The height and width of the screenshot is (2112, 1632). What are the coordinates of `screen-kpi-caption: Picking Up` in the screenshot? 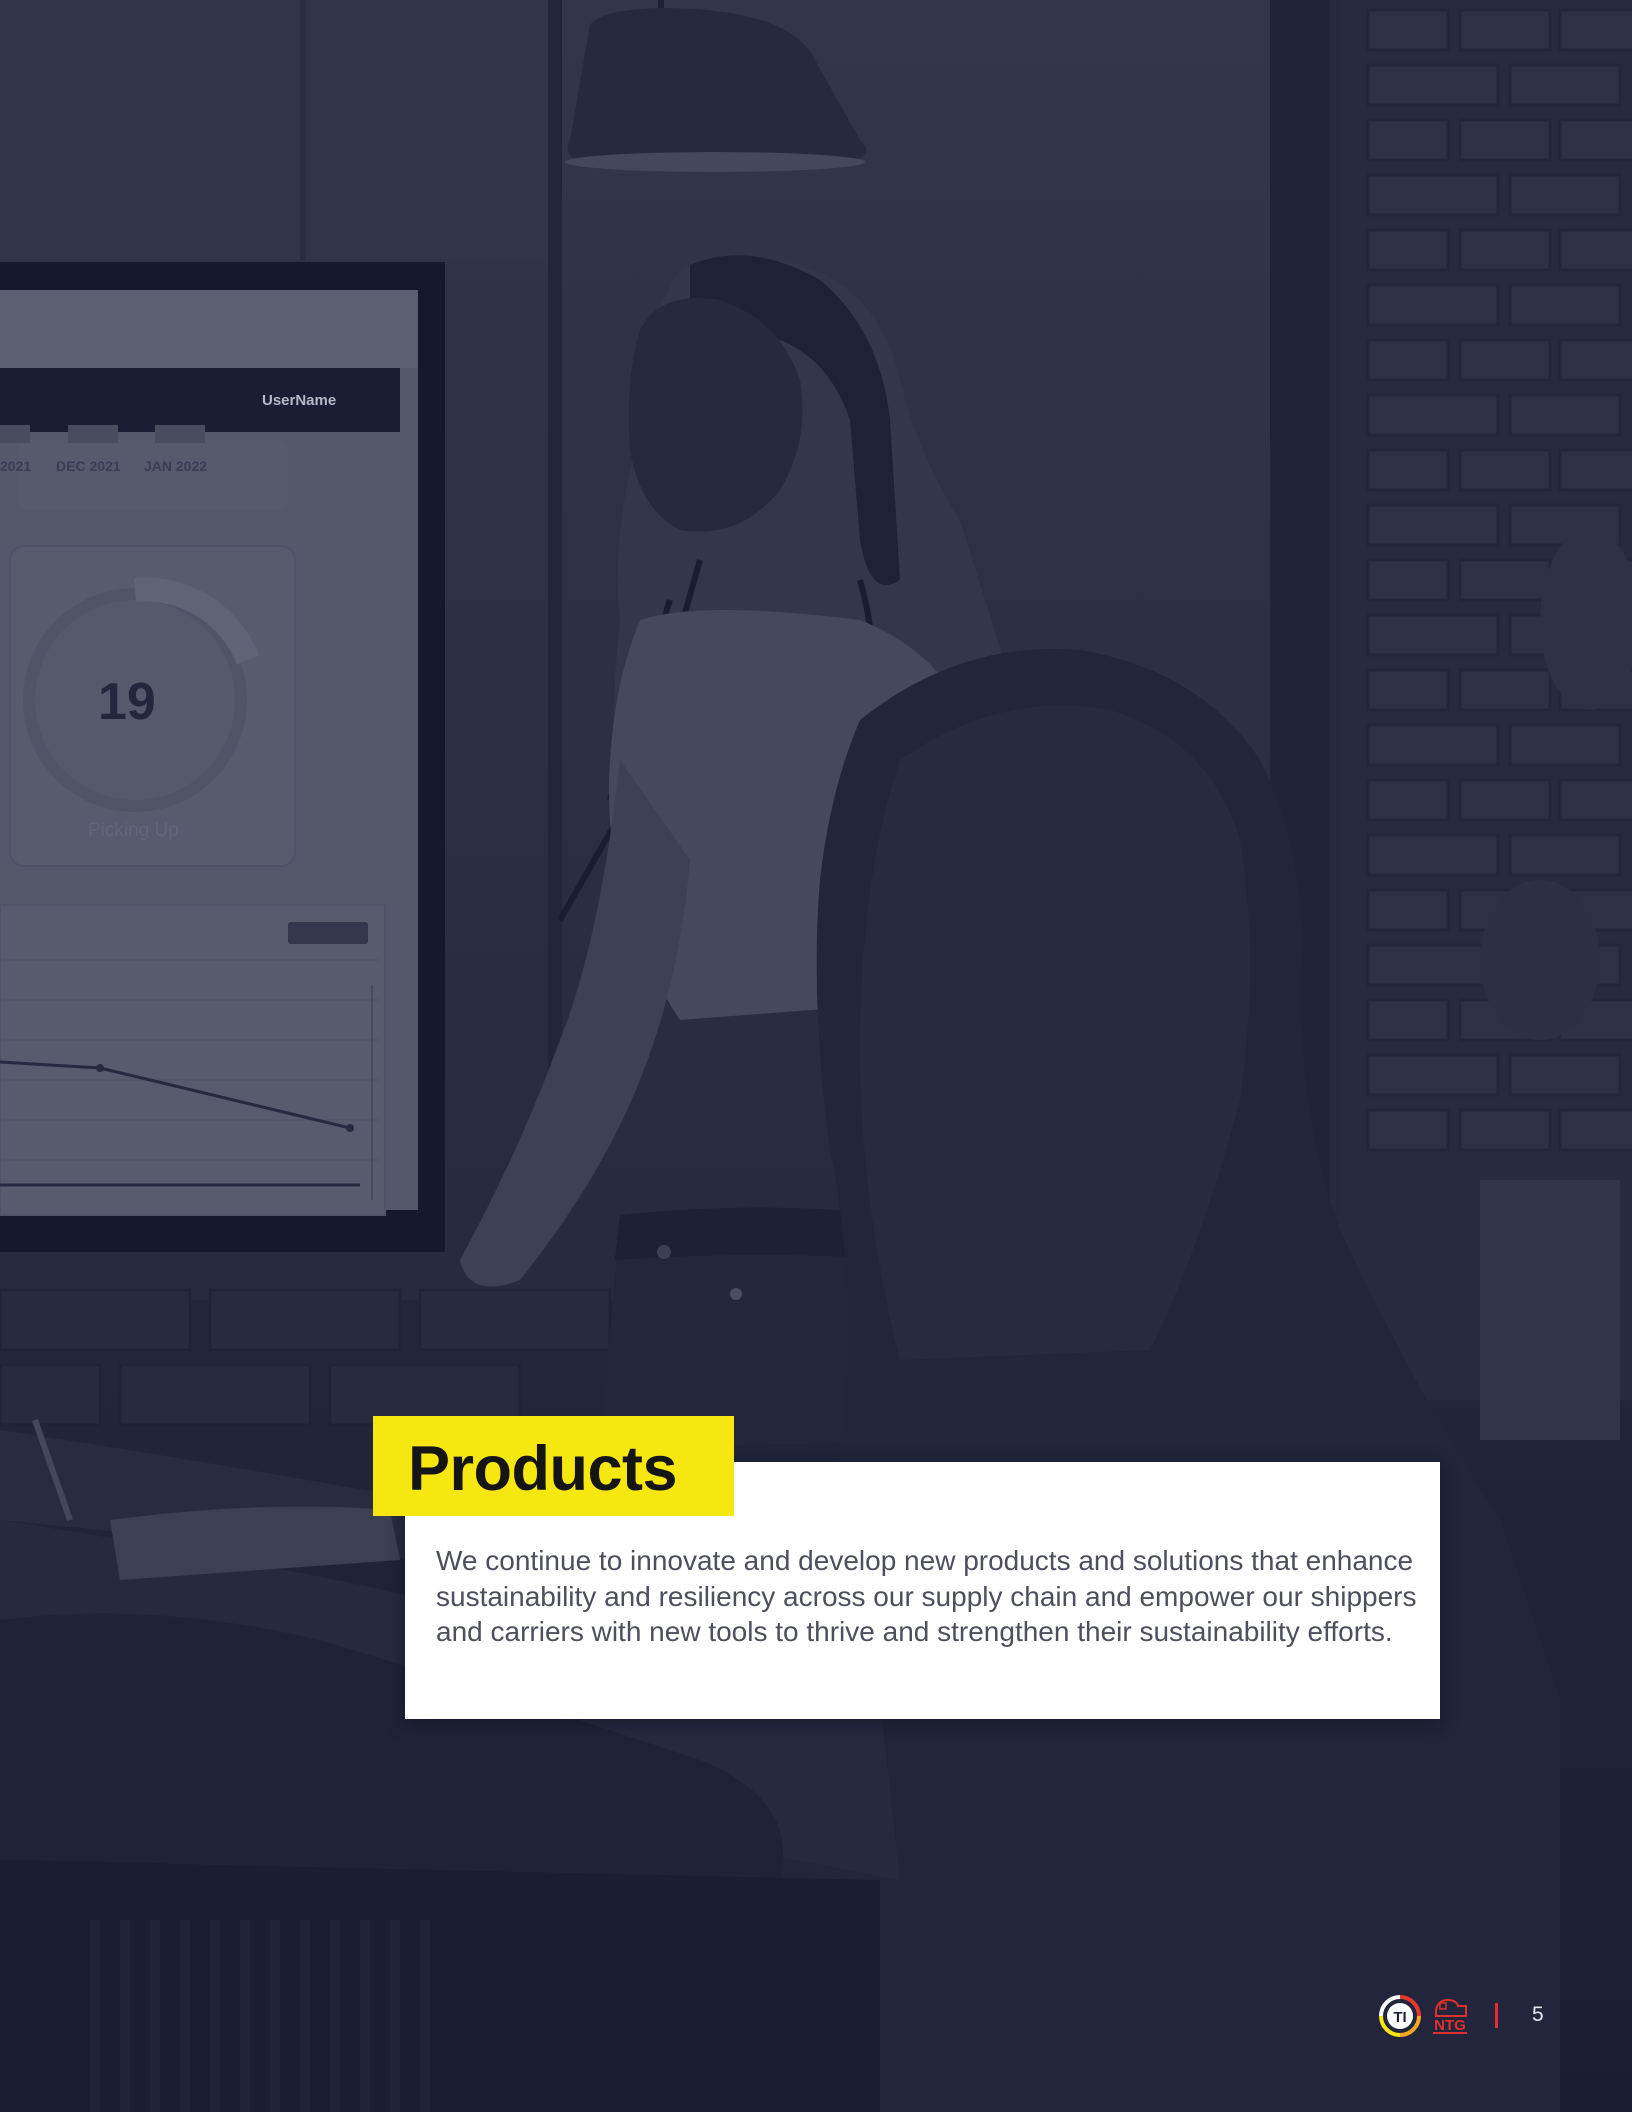 It's located at (133, 830).